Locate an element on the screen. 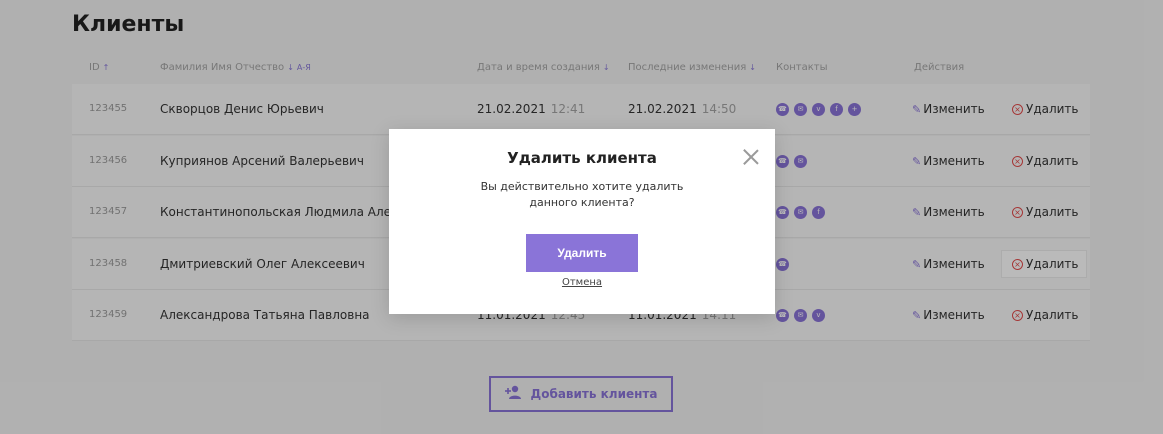  cancel-link: Отмена is located at coordinates (582, 282).